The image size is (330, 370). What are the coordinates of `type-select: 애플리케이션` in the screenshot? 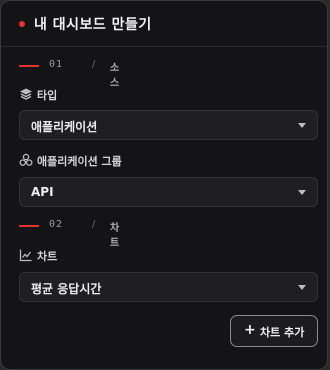 It's located at (168, 125).